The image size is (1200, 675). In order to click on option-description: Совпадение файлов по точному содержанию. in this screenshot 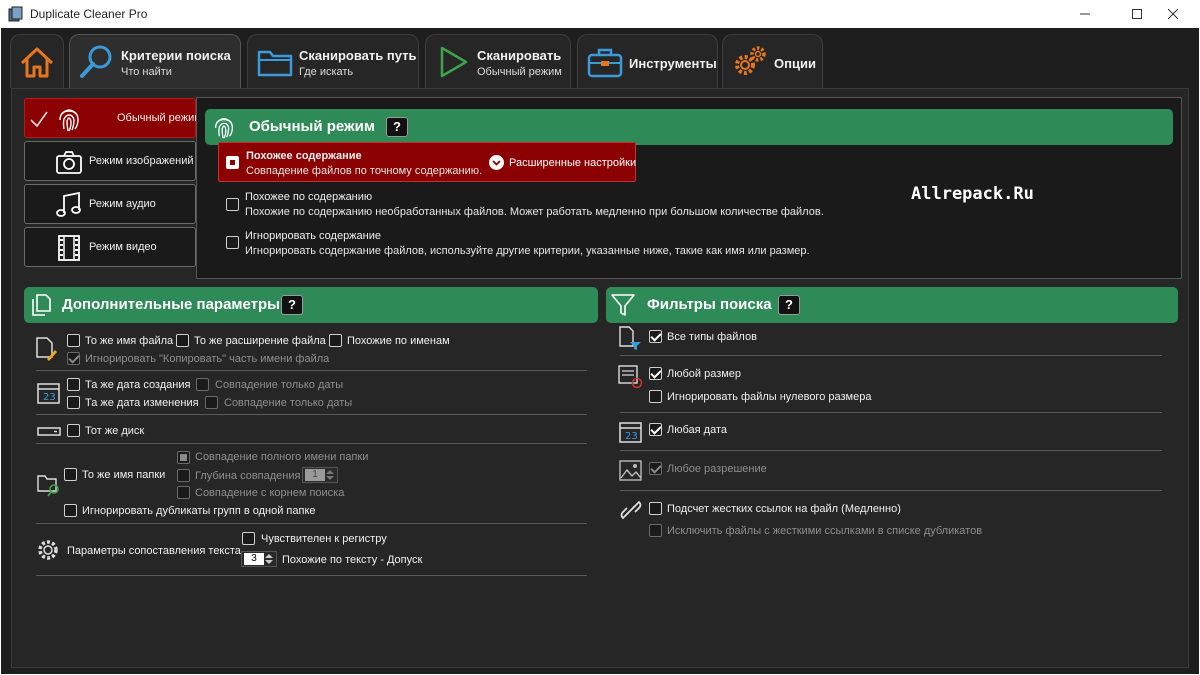, I will do `click(364, 171)`.